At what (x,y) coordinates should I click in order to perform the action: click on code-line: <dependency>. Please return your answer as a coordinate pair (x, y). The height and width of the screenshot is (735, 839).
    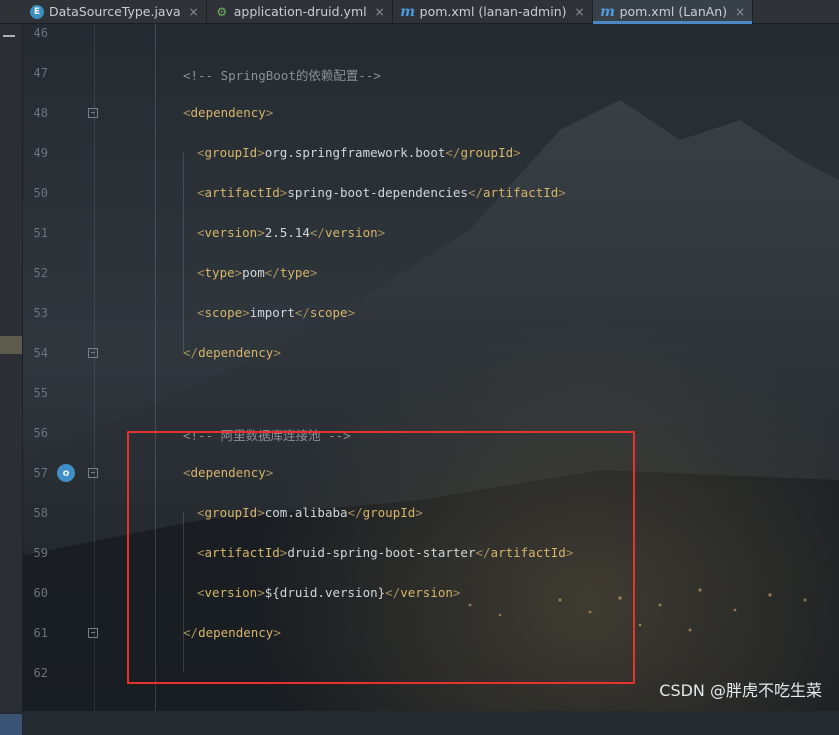
    Looking at the image, I should click on (228, 112).